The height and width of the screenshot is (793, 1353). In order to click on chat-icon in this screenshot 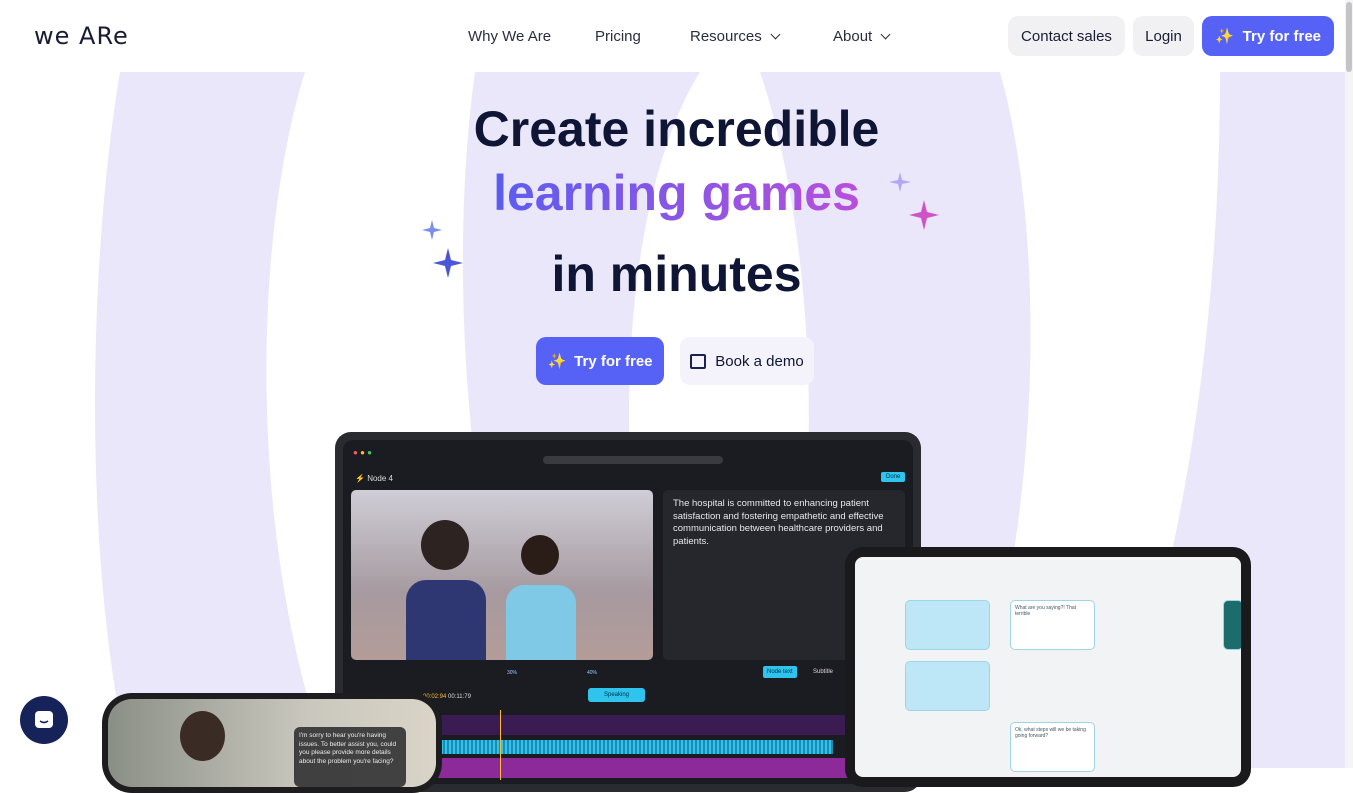, I will do `click(44, 719)`.